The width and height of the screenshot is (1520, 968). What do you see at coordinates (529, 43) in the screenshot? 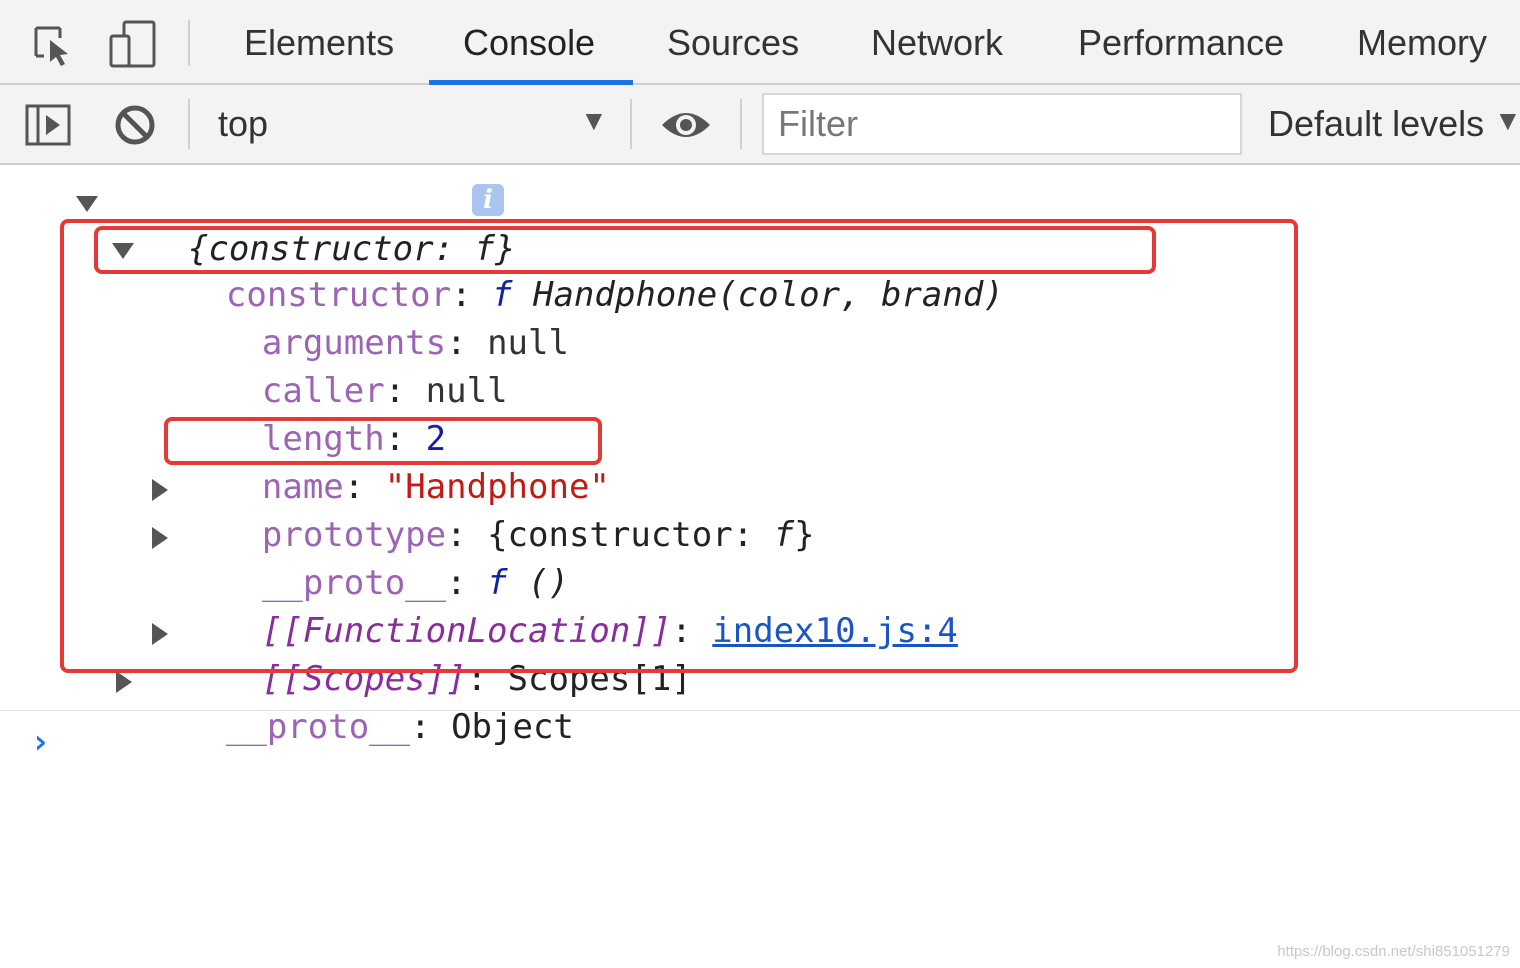
I see `tab-console: Console` at bounding box center [529, 43].